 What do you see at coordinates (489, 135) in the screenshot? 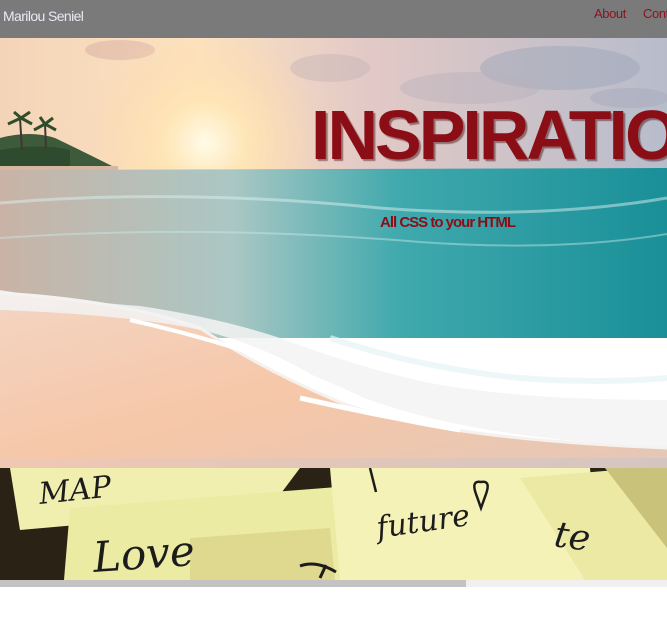
I see `hero-title: INSPIRATION` at bounding box center [489, 135].